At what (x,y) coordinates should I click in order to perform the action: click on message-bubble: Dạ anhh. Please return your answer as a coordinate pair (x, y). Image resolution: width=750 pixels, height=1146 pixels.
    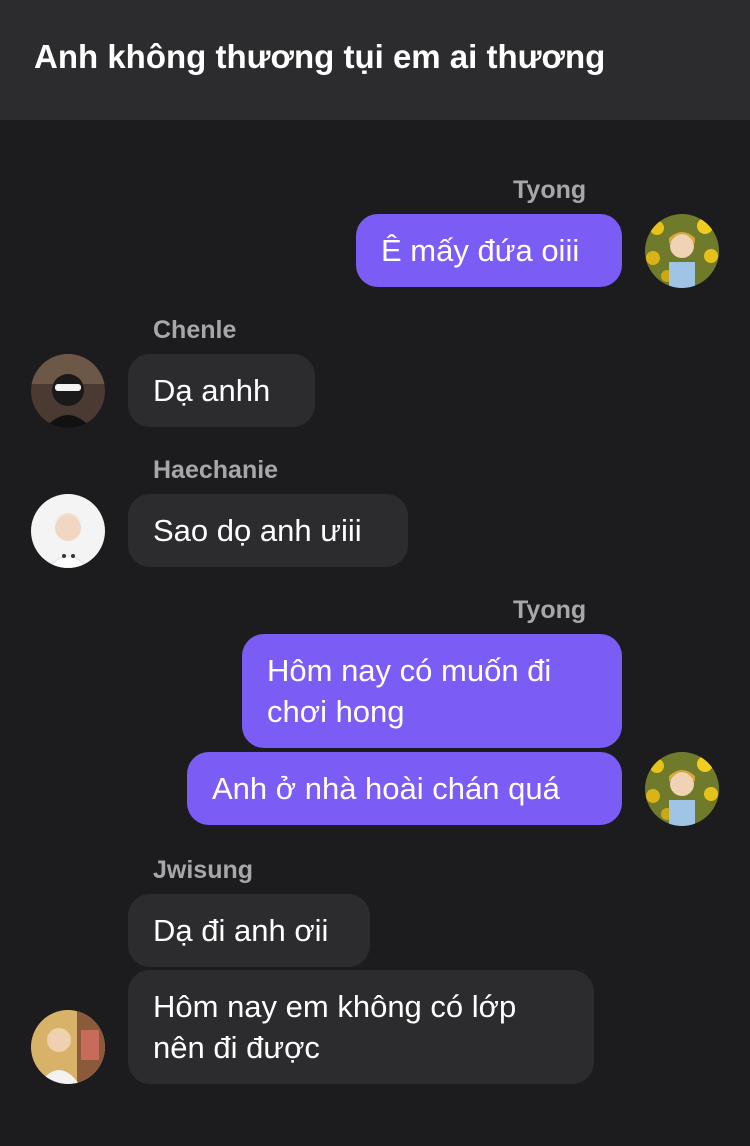
    Looking at the image, I should click on (221, 390).